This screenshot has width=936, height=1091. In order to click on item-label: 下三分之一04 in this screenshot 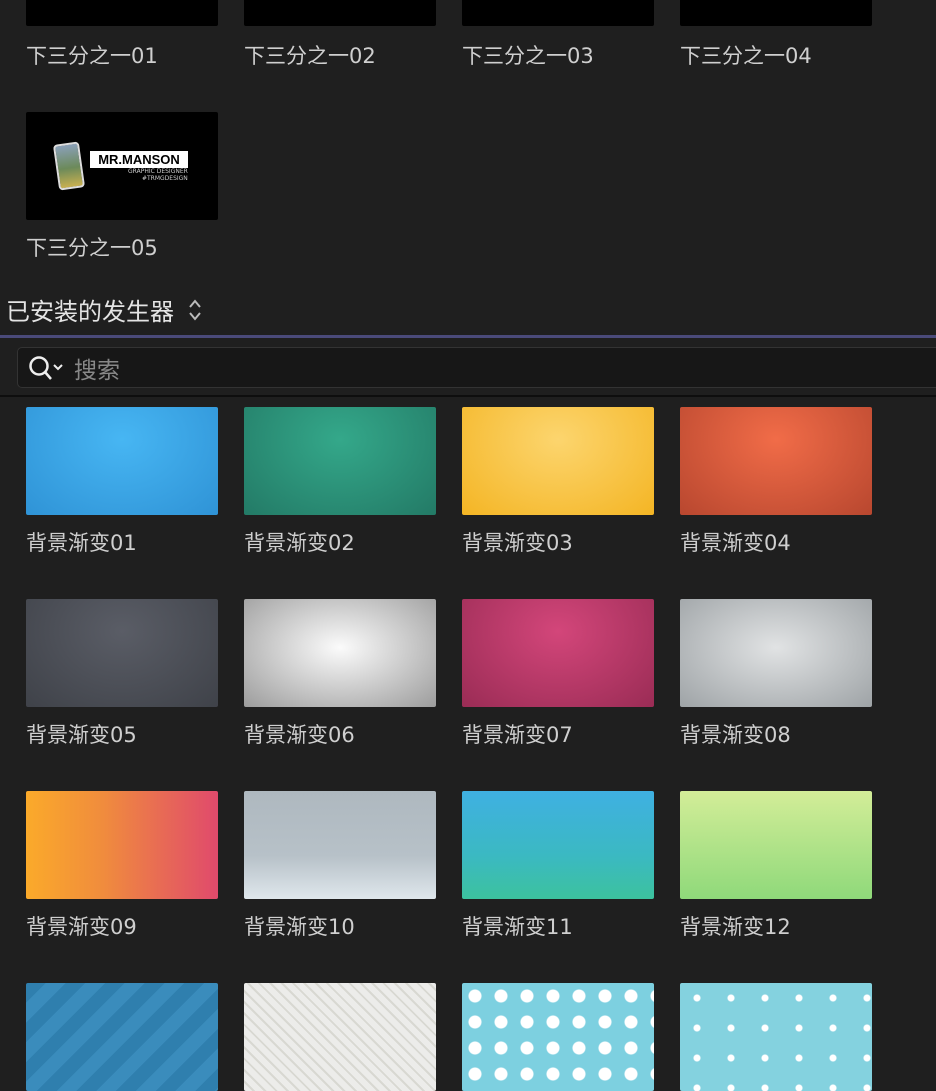, I will do `click(746, 56)`.